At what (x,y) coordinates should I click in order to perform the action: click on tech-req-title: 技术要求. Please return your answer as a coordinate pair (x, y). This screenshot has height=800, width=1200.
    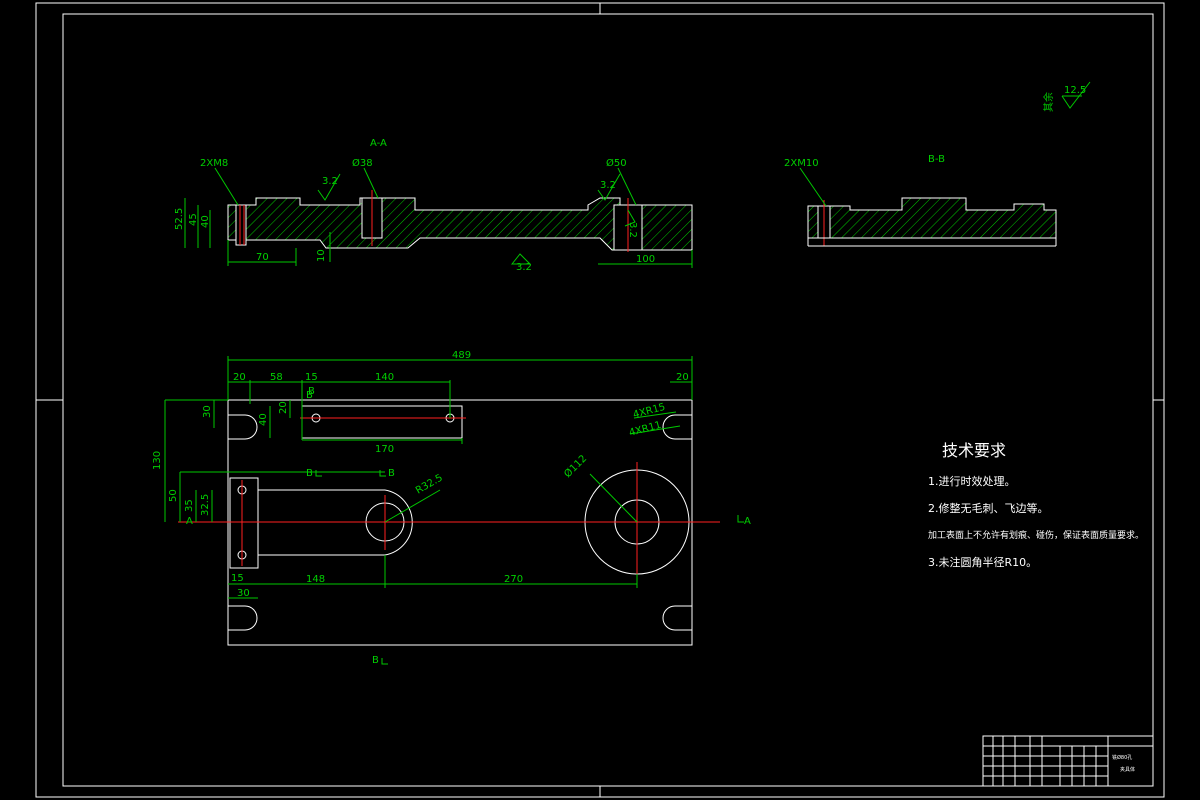
    Looking at the image, I should click on (974, 450).